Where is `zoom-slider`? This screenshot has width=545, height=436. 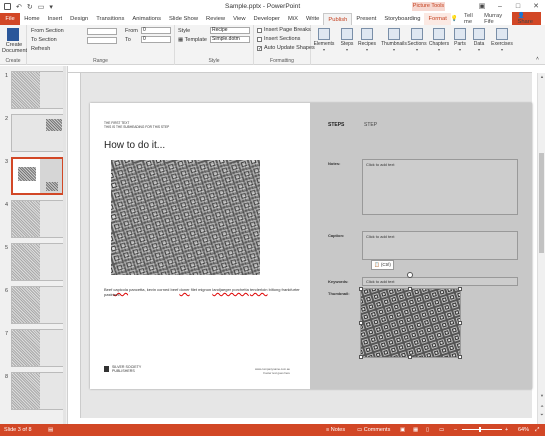
zoom-slider is located at coordinates (482, 429).